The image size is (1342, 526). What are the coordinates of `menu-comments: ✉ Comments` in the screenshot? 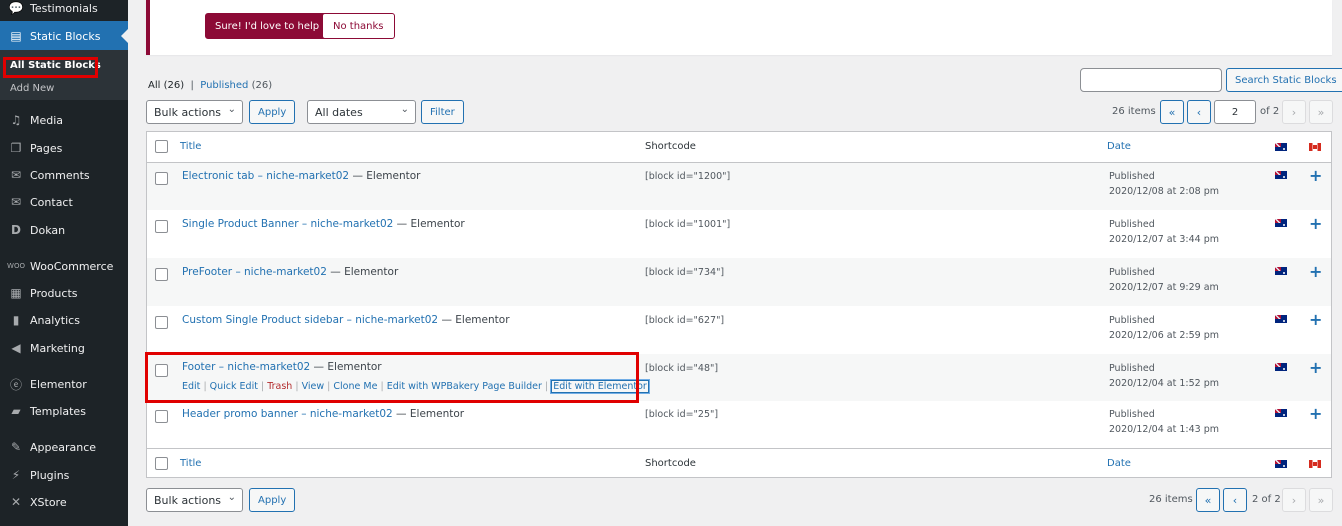 It's located at (64, 175).